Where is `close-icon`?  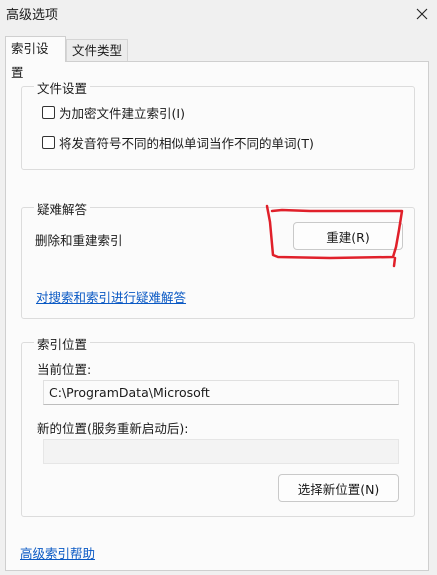
close-icon is located at coordinates (422, 14).